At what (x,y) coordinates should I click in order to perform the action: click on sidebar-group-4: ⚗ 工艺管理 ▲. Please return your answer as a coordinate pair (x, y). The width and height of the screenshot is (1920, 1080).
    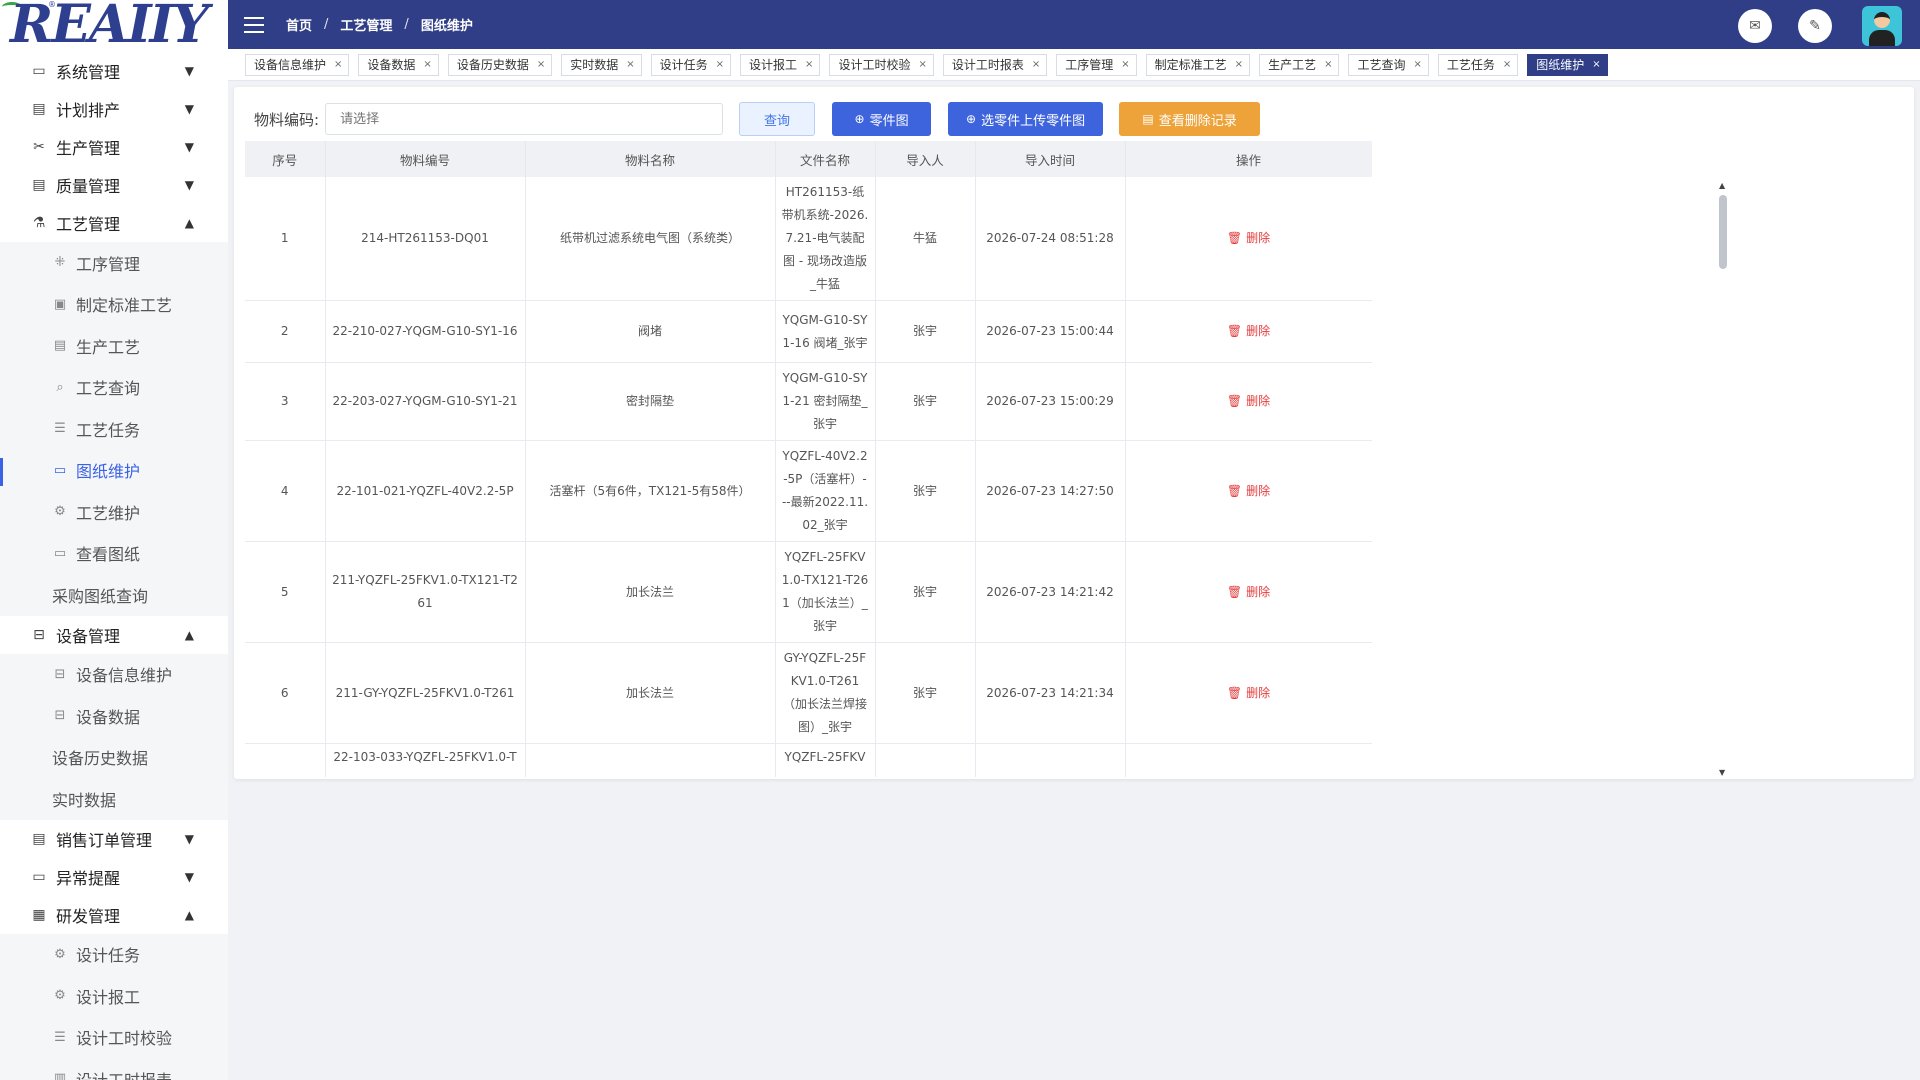
    Looking at the image, I should click on (114, 223).